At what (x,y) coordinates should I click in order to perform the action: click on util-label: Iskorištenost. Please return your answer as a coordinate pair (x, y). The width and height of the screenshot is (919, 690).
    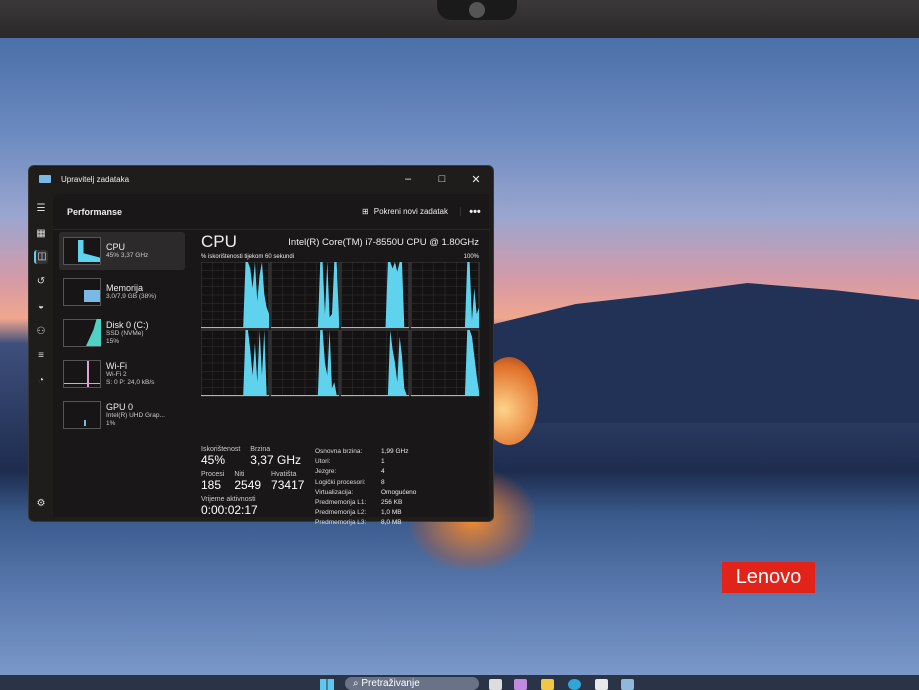
    Looking at the image, I should click on (221, 449).